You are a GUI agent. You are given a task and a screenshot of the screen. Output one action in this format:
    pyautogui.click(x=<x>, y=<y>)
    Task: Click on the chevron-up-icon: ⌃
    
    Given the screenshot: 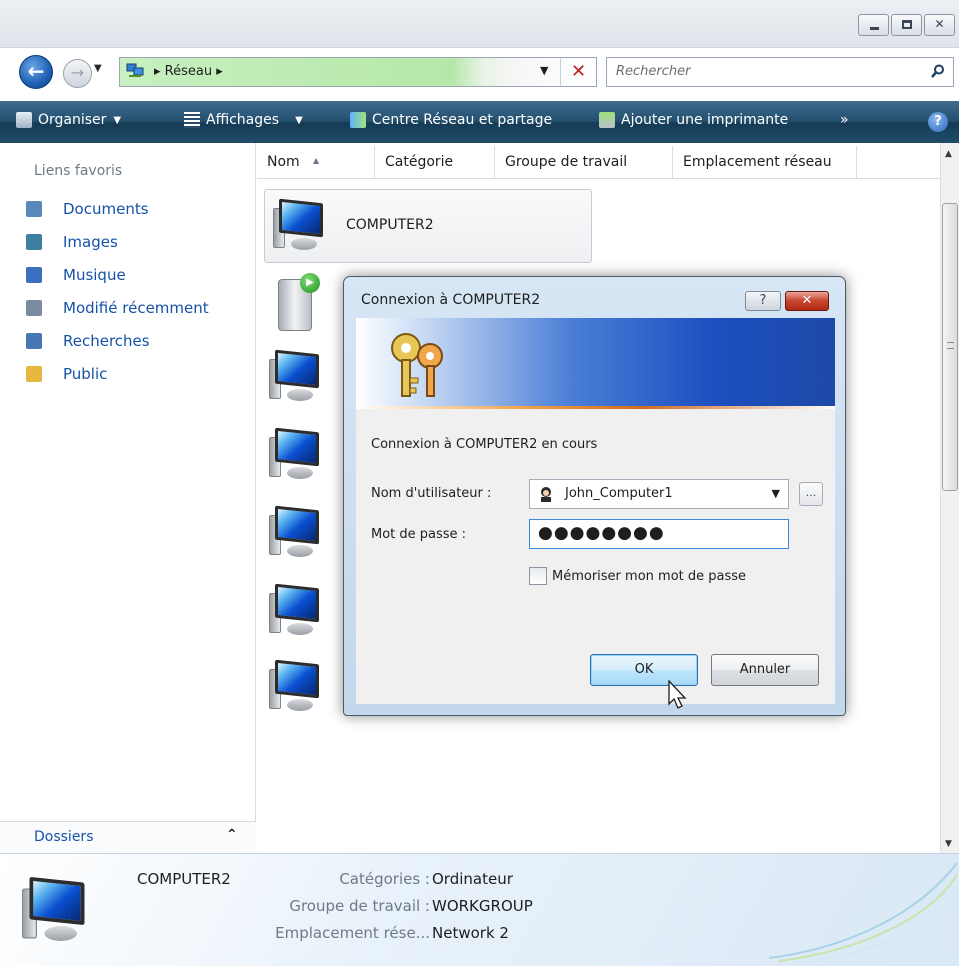 What is the action you would take?
    pyautogui.click(x=232, y=835)
    